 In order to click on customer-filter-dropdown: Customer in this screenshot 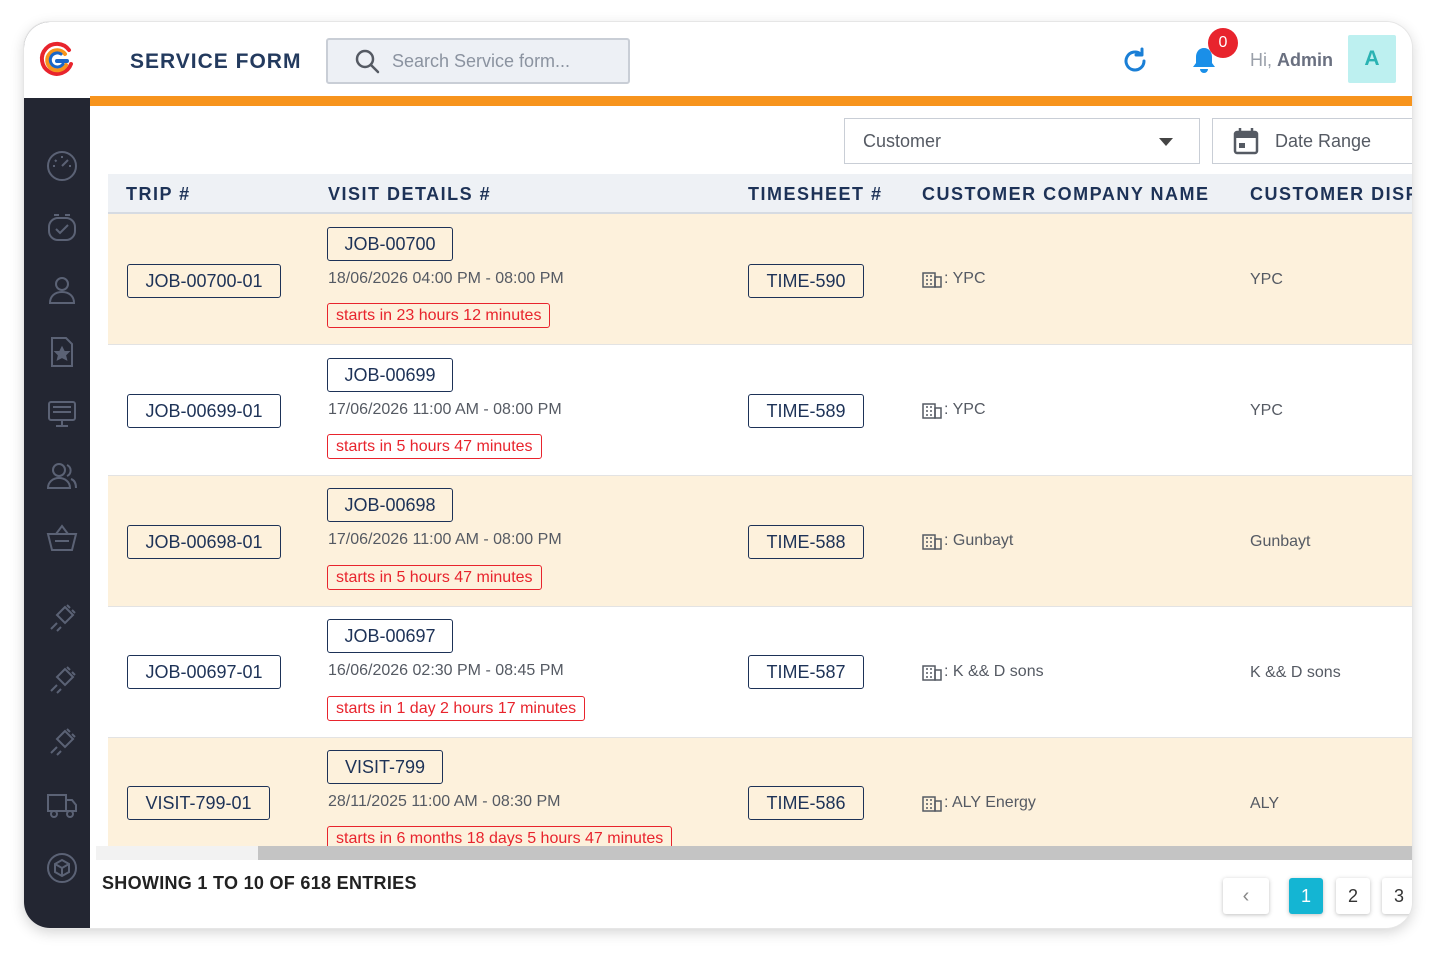, I will do `click(1022, 141)`.